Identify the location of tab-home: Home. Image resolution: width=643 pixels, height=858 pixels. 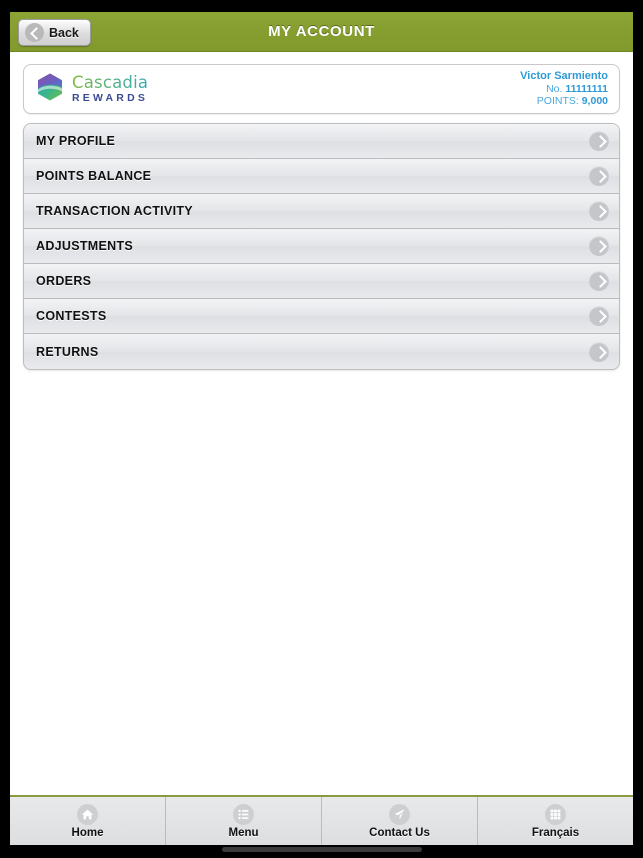
(88, 821).